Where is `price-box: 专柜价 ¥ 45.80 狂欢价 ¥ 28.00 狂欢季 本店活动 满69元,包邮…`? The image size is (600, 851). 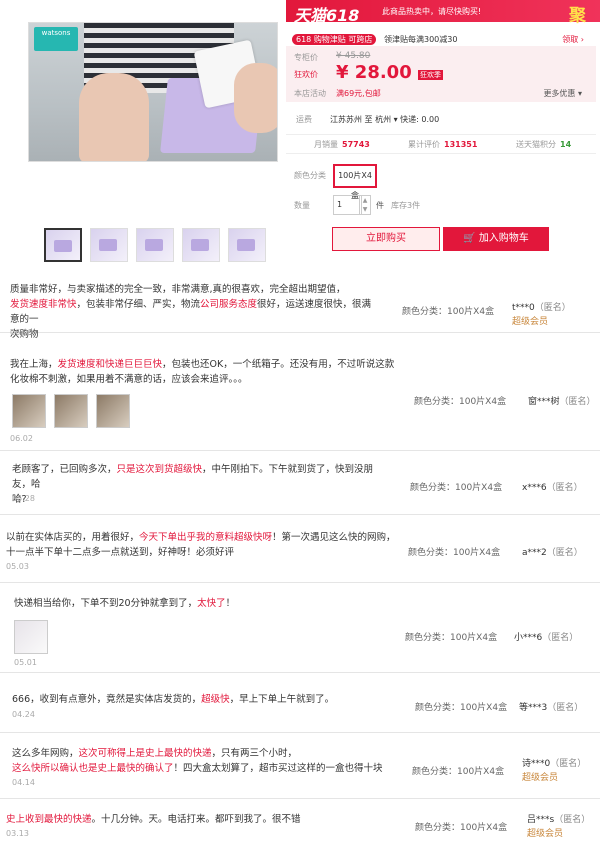 price-box: 专柜价 ¥ 45.80 狂欢价 ¥ 28.00 狂欢季 本店活动 满69元,包邮… is located at coordinates (441, 74).